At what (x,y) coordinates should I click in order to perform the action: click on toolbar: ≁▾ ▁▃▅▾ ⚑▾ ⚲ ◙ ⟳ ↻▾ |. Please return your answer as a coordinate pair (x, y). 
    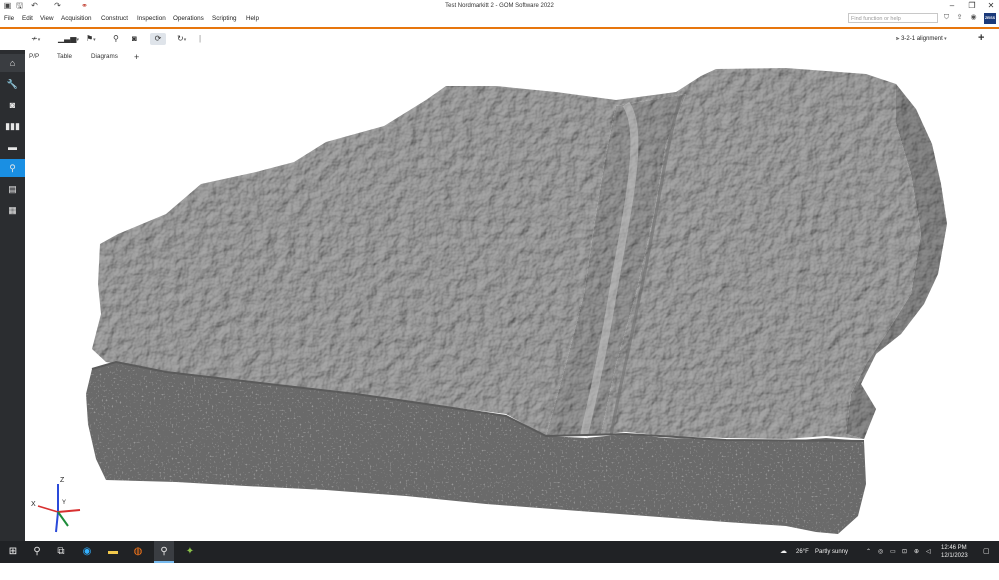
    Looking at the image, I should click on (512, 39).